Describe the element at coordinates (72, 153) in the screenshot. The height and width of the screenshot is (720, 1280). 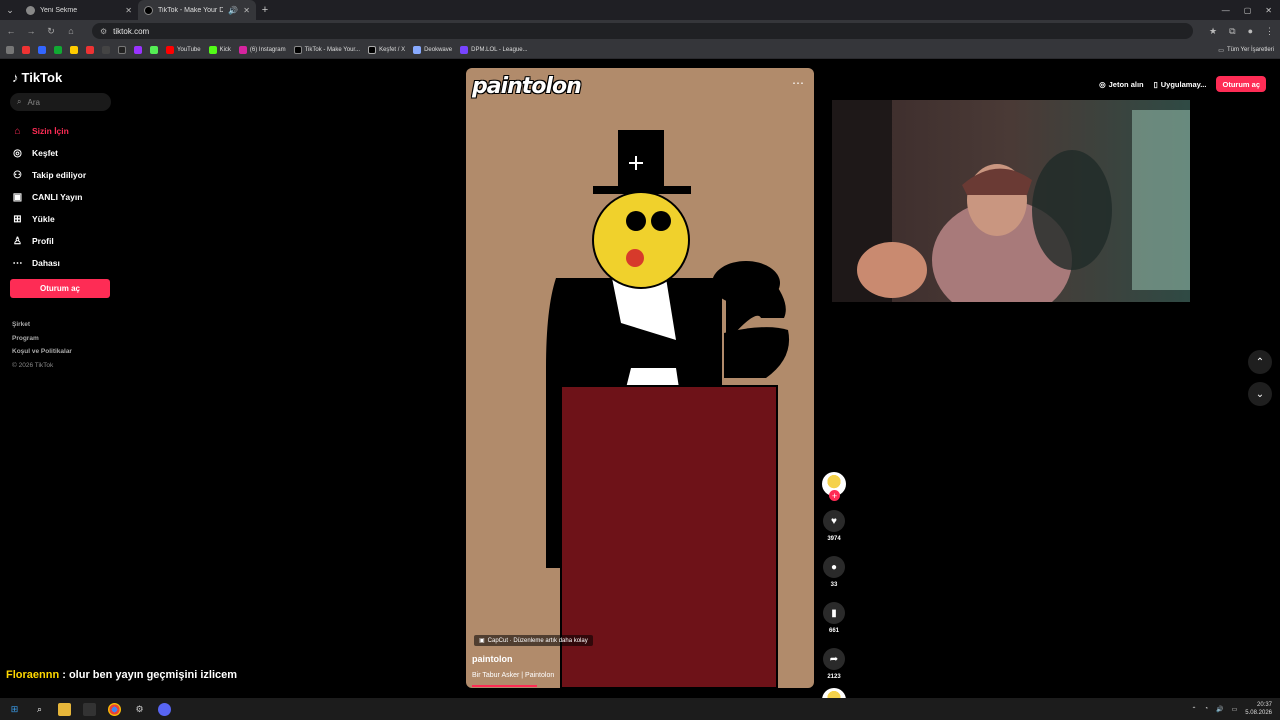
I see `sidebar-item-explore: ◎ Keşfet` at that location.